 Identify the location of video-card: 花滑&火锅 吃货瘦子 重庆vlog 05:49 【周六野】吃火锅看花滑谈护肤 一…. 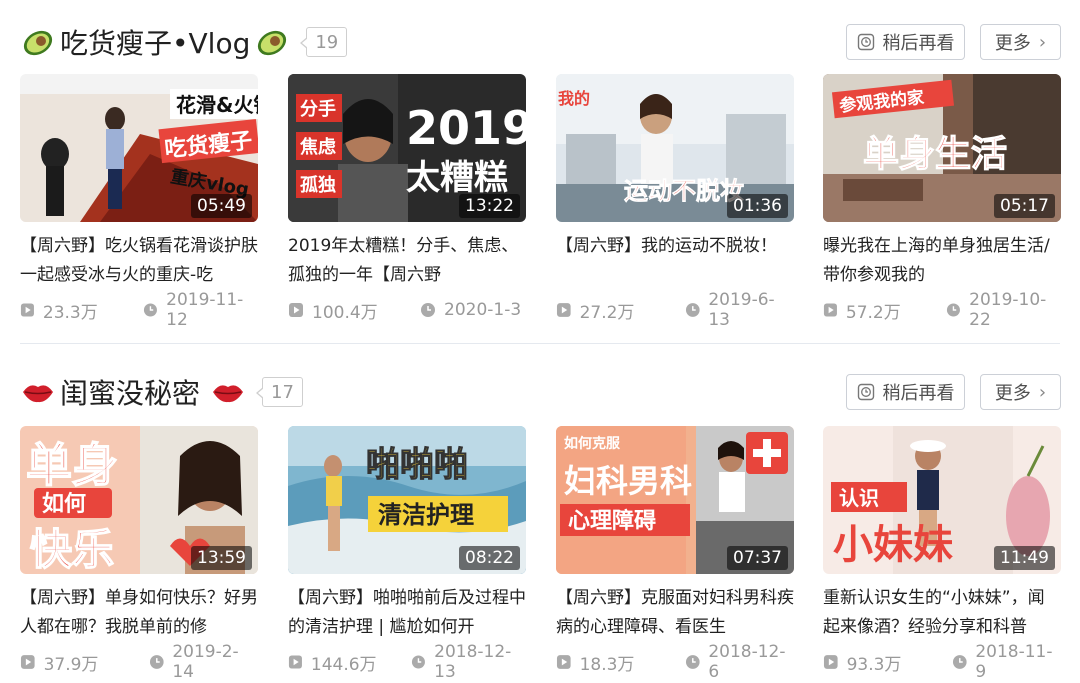
(139, 202).